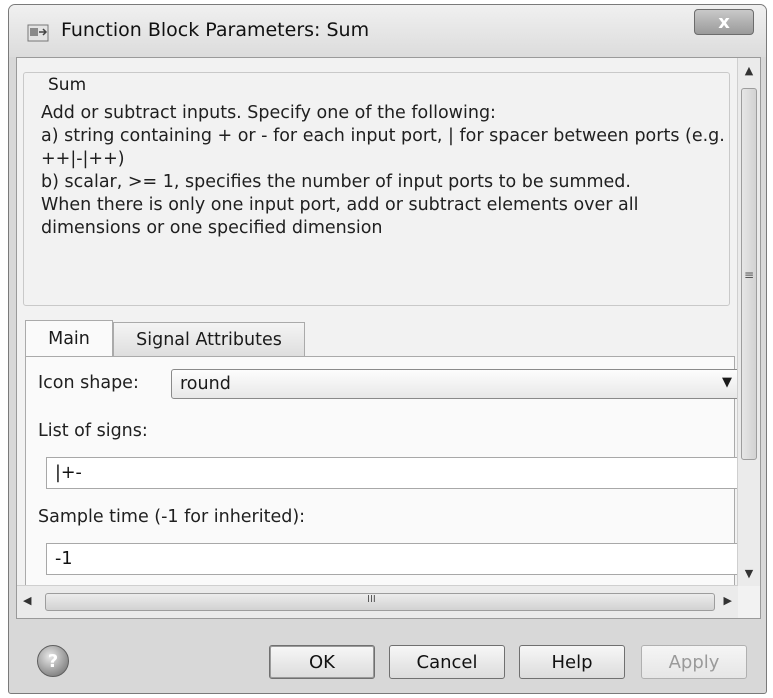 The height and width of the screenshot is (698, 773). I want to click on sample-time-field, so click(393, 559).